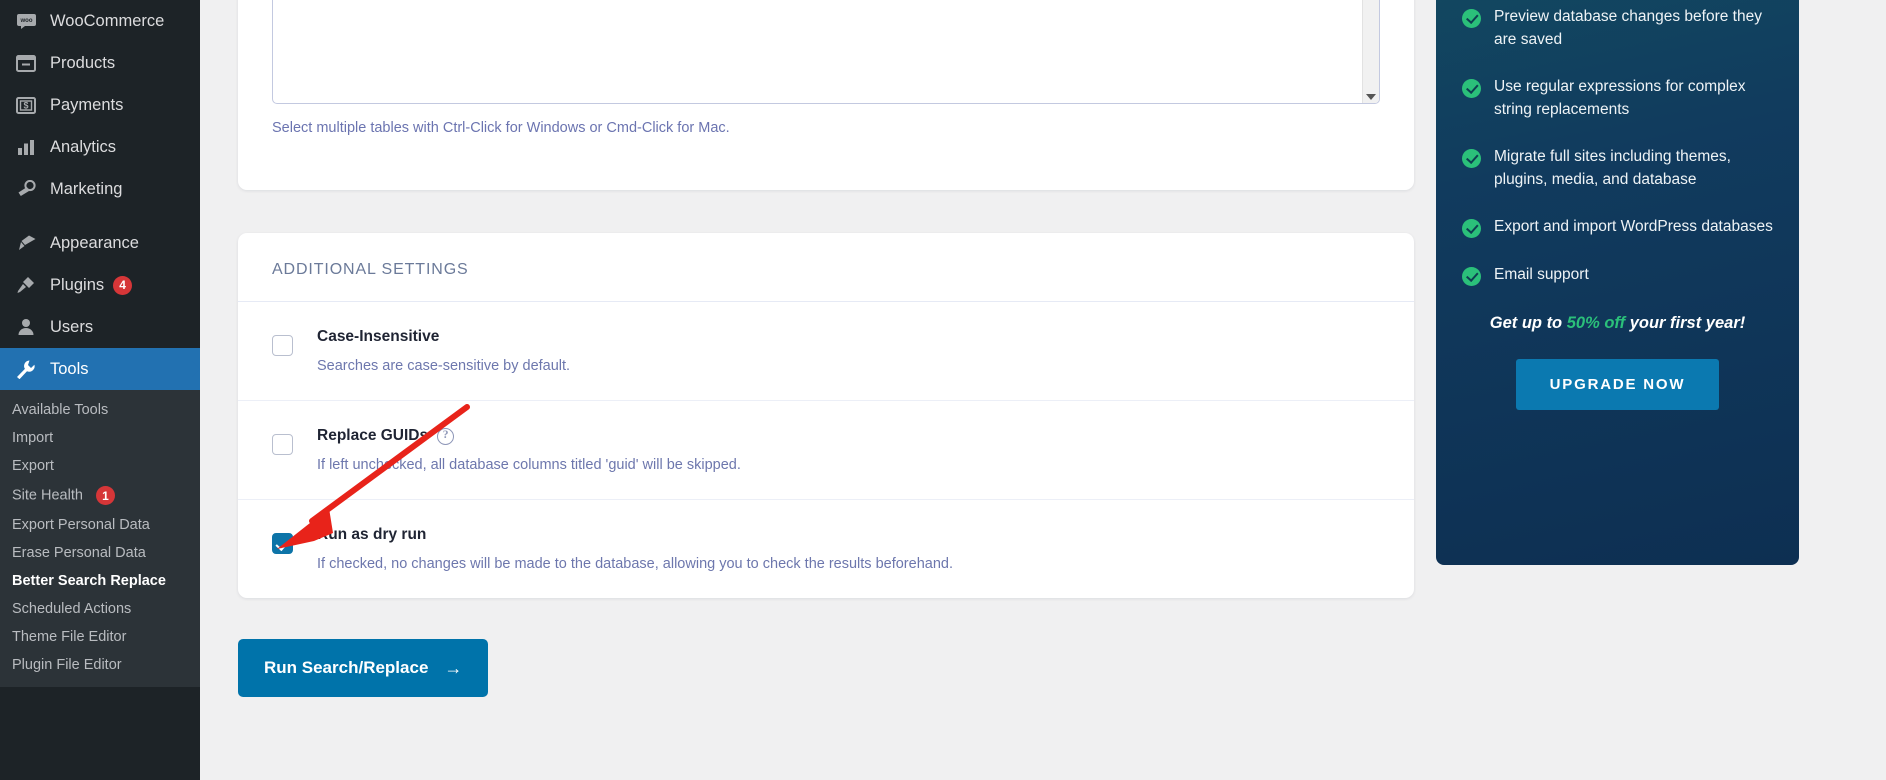 The width and height of the screenshot is (1886, 780). Describe the element at coordinates (1617, 275) in the screenshot. I see `promo-feature-item: Email support` at that location.